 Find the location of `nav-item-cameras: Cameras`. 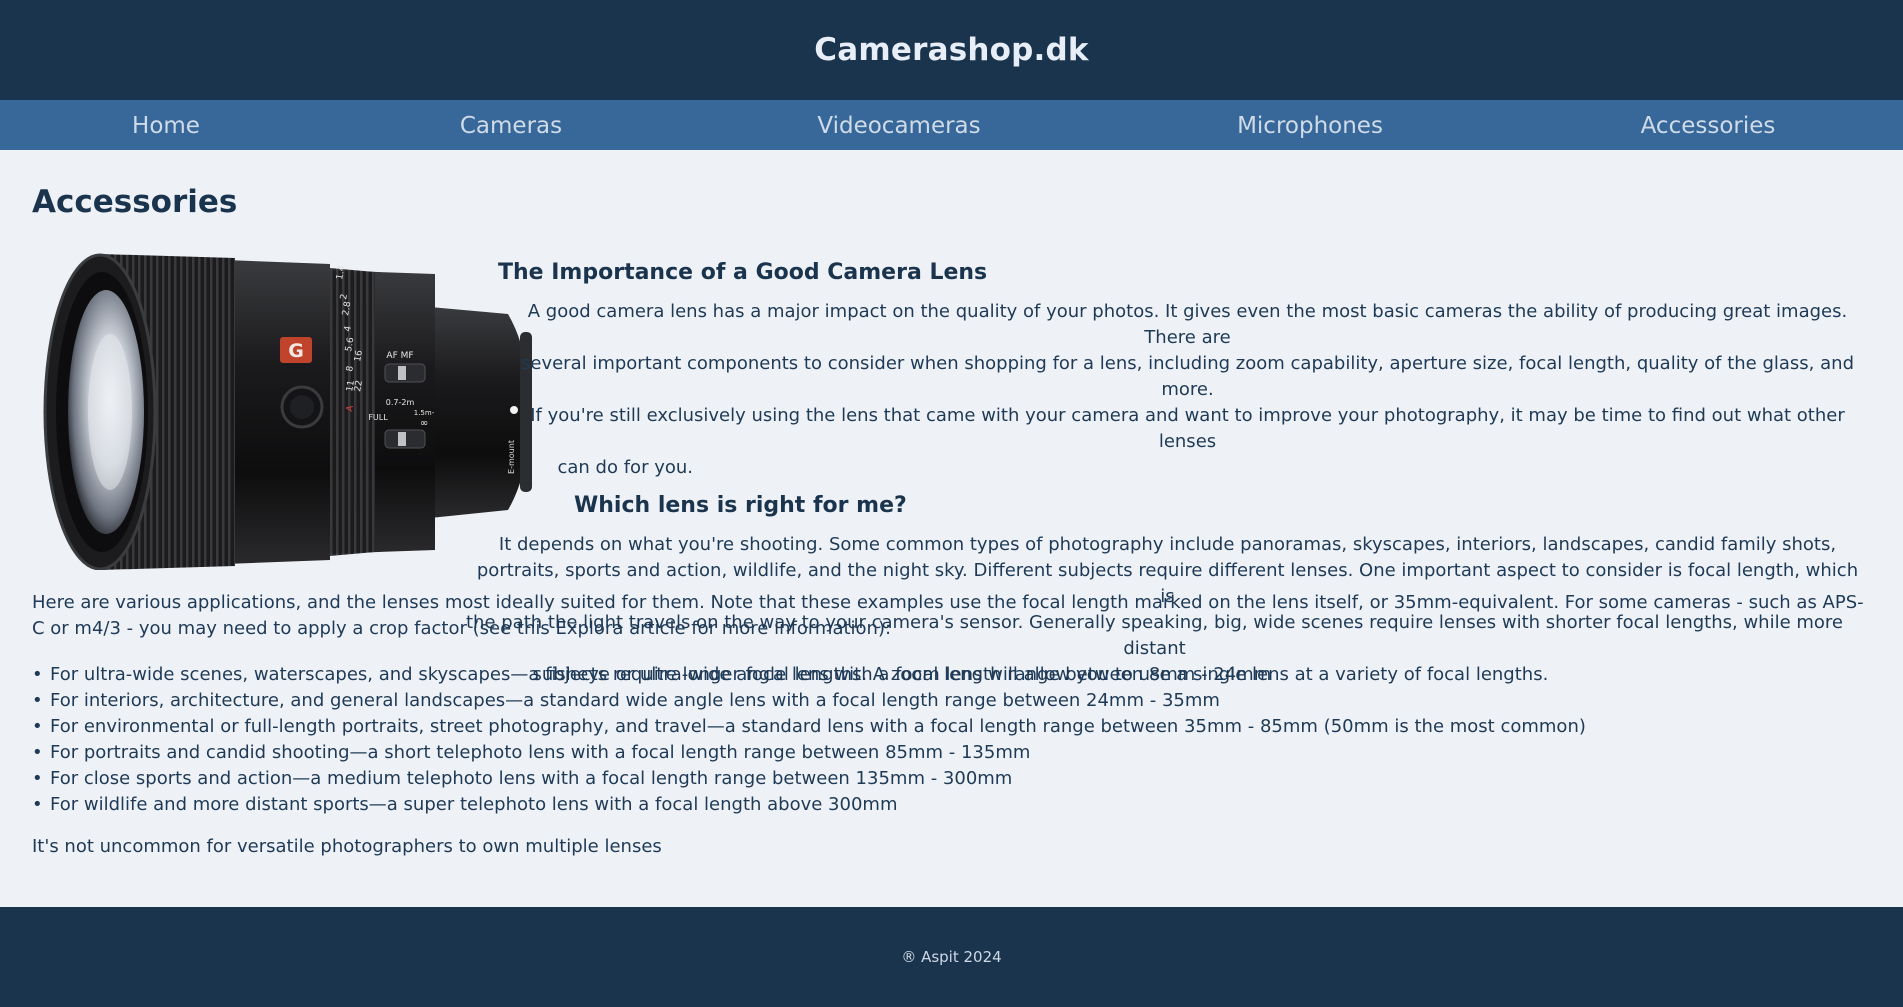

nav-item-cameras: Cameras is located at coordinates (511, 125).